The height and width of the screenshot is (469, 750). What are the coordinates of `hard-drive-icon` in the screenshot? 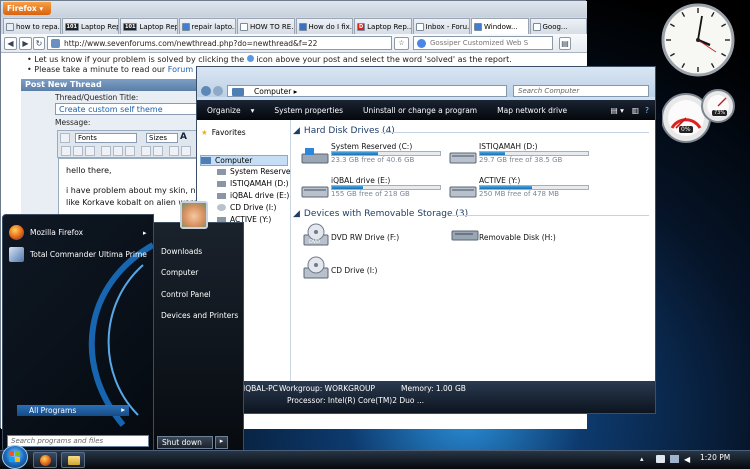 It's located at (463, 158).